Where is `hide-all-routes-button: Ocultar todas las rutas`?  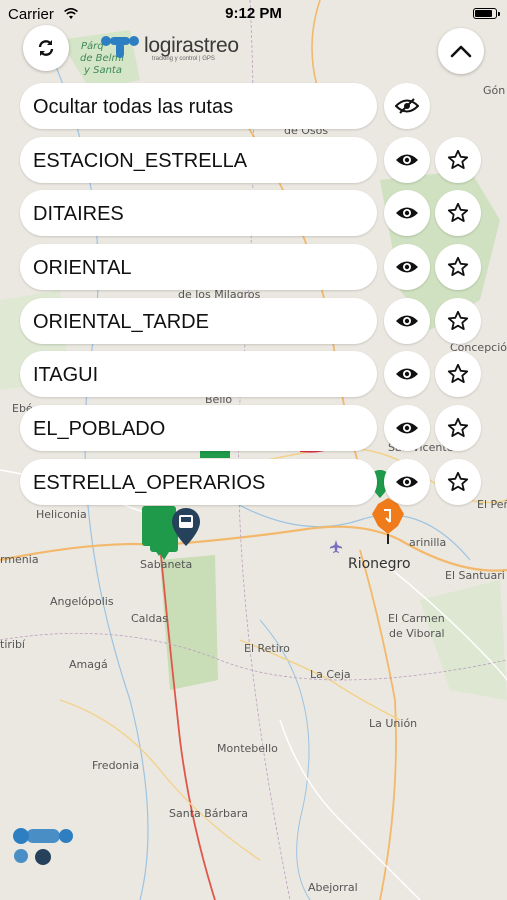 hide-all-routes-button: Ocultar todas las rutas is located at coordinates (198, 106).